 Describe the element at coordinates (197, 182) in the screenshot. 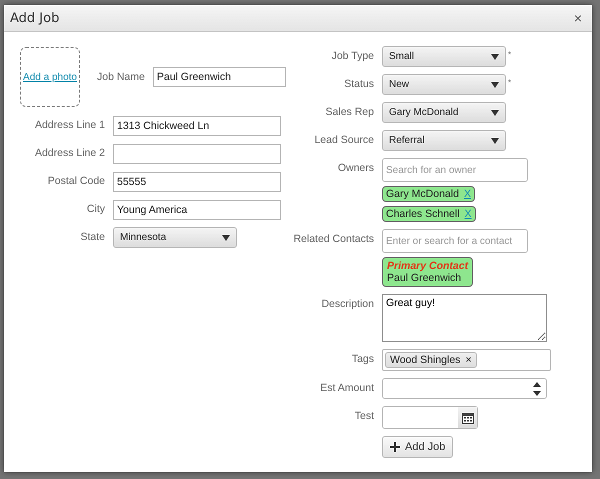

I see `text-input: 55555` at that location.